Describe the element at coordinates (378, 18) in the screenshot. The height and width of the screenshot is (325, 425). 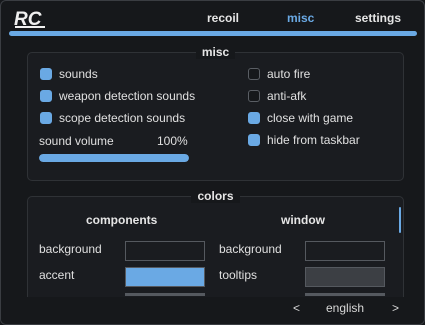
I see `tab-settings: settings` at that location.